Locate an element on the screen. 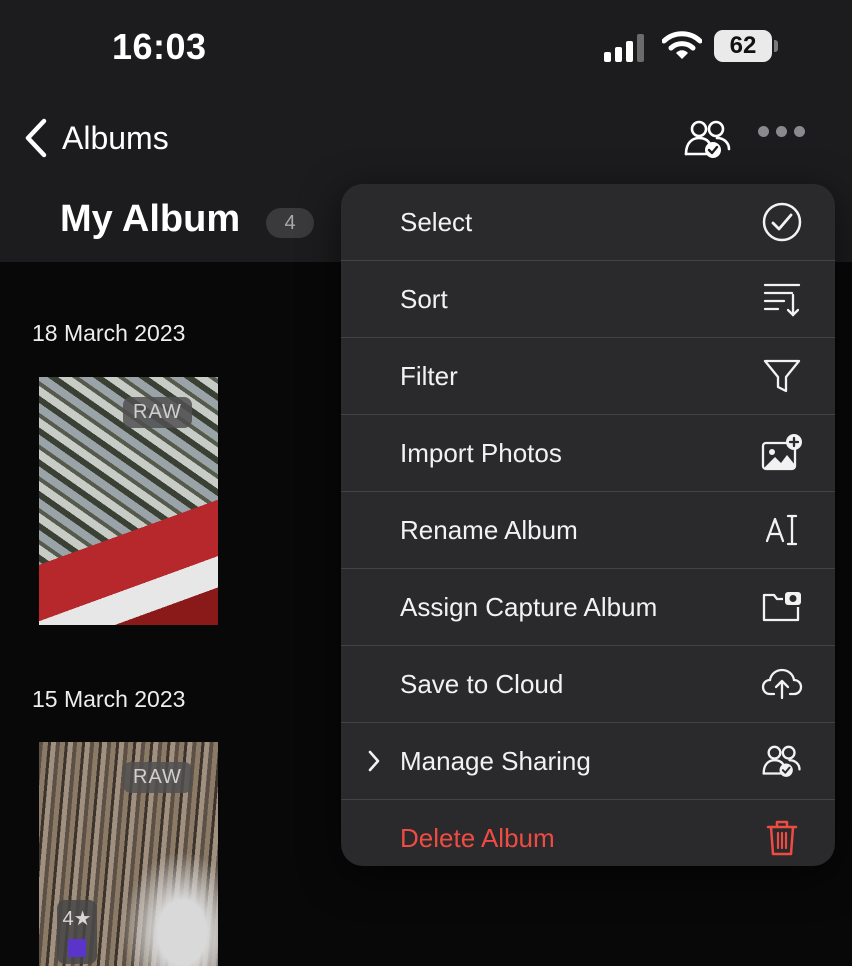 The width and height of the screenshot is (852, 966). cloud-upload-icon is located at coordinates (782, 684).